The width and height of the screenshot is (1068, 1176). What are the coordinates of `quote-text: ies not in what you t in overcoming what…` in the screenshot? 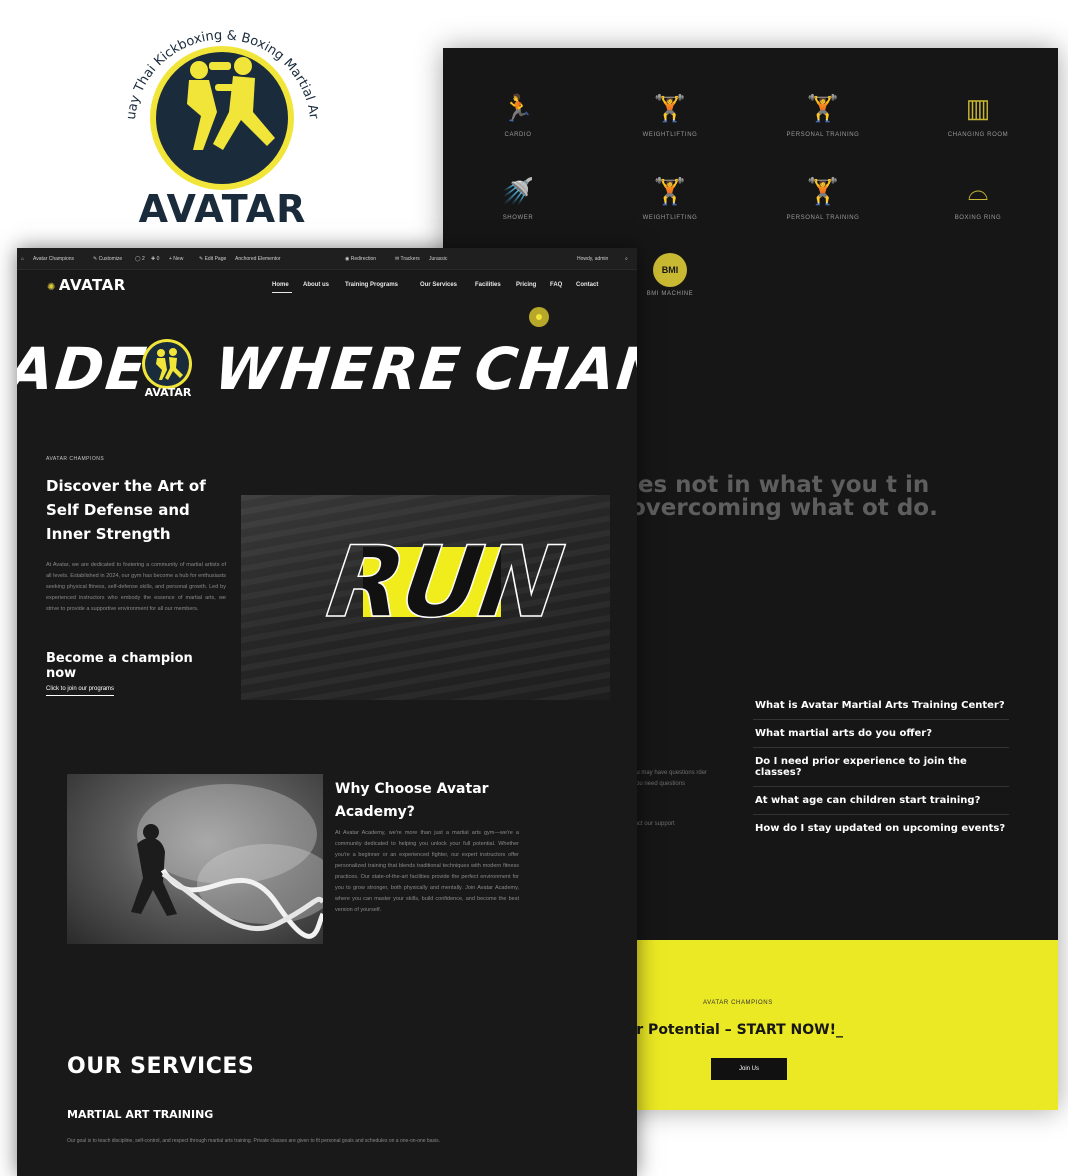 It's located at (784, 496).